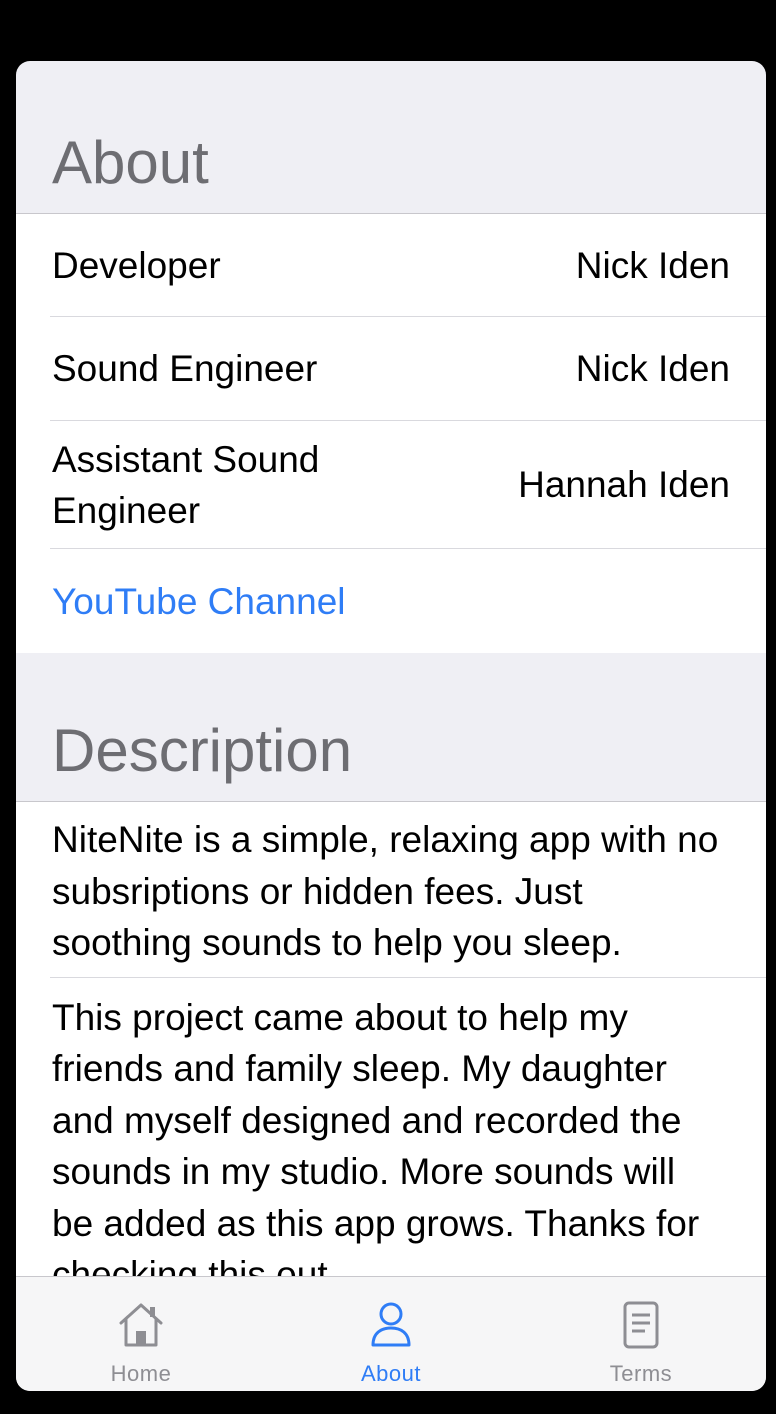 The image size is (776, 1414). I want to click on person-icon, so click(391, 1324).